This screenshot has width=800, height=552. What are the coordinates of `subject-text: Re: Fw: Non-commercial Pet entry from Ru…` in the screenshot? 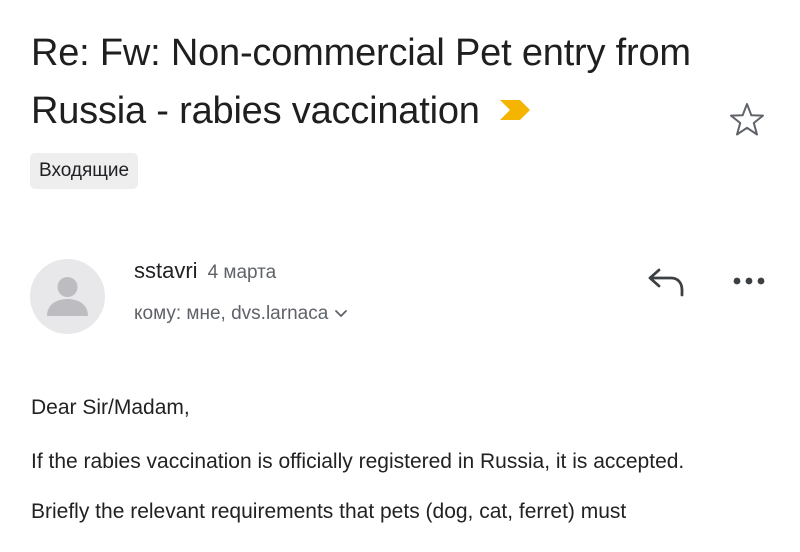 It's located at (361, 82).